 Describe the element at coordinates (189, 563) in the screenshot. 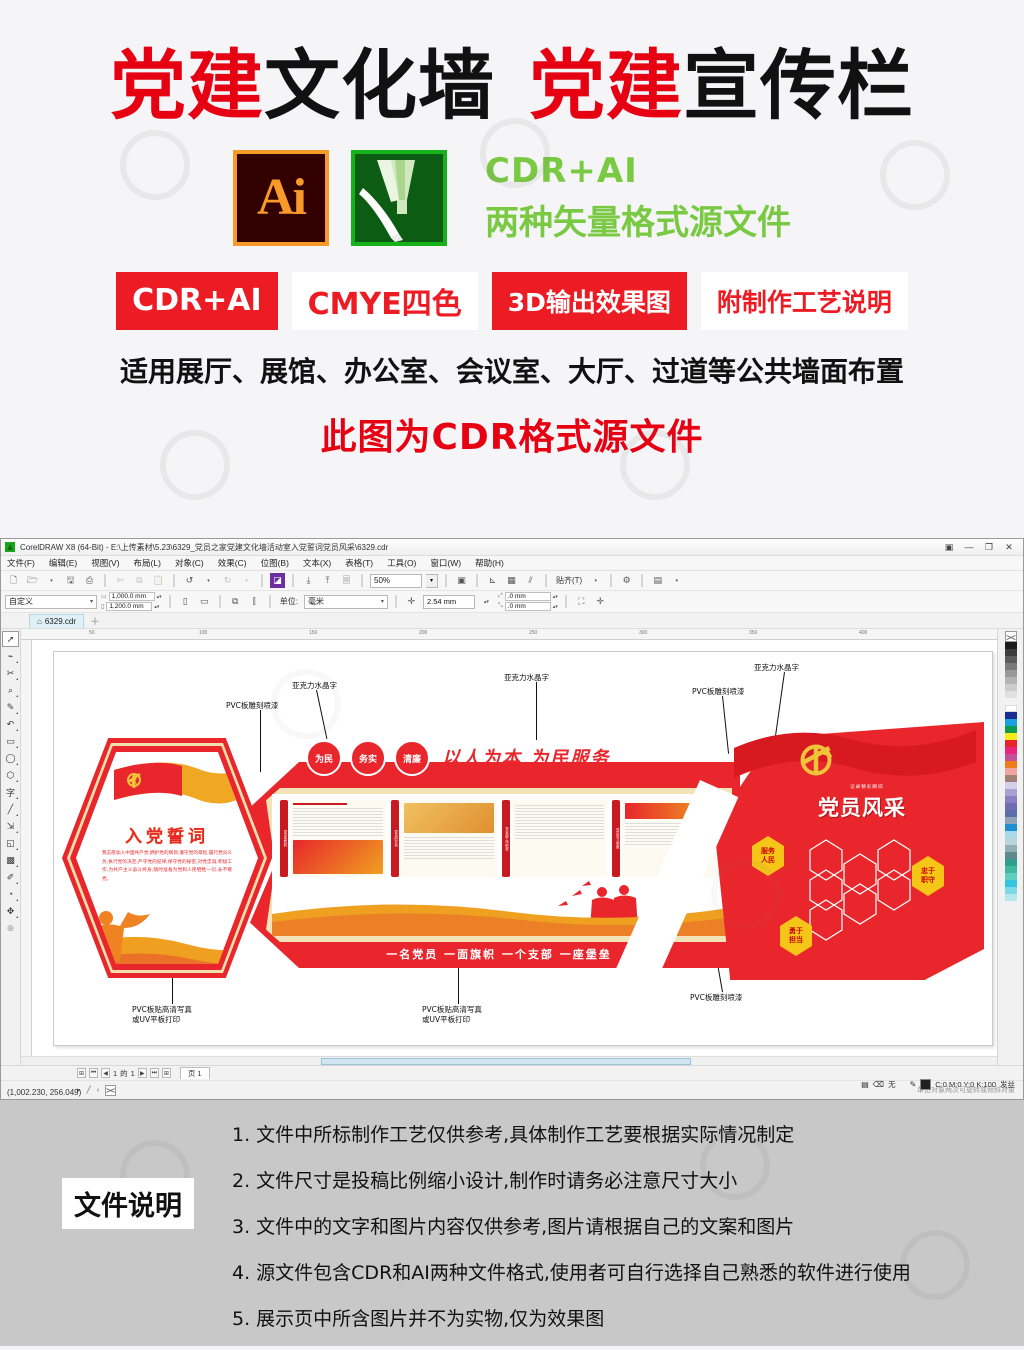

I see `menu-item-object: 对象(C)` at that location.